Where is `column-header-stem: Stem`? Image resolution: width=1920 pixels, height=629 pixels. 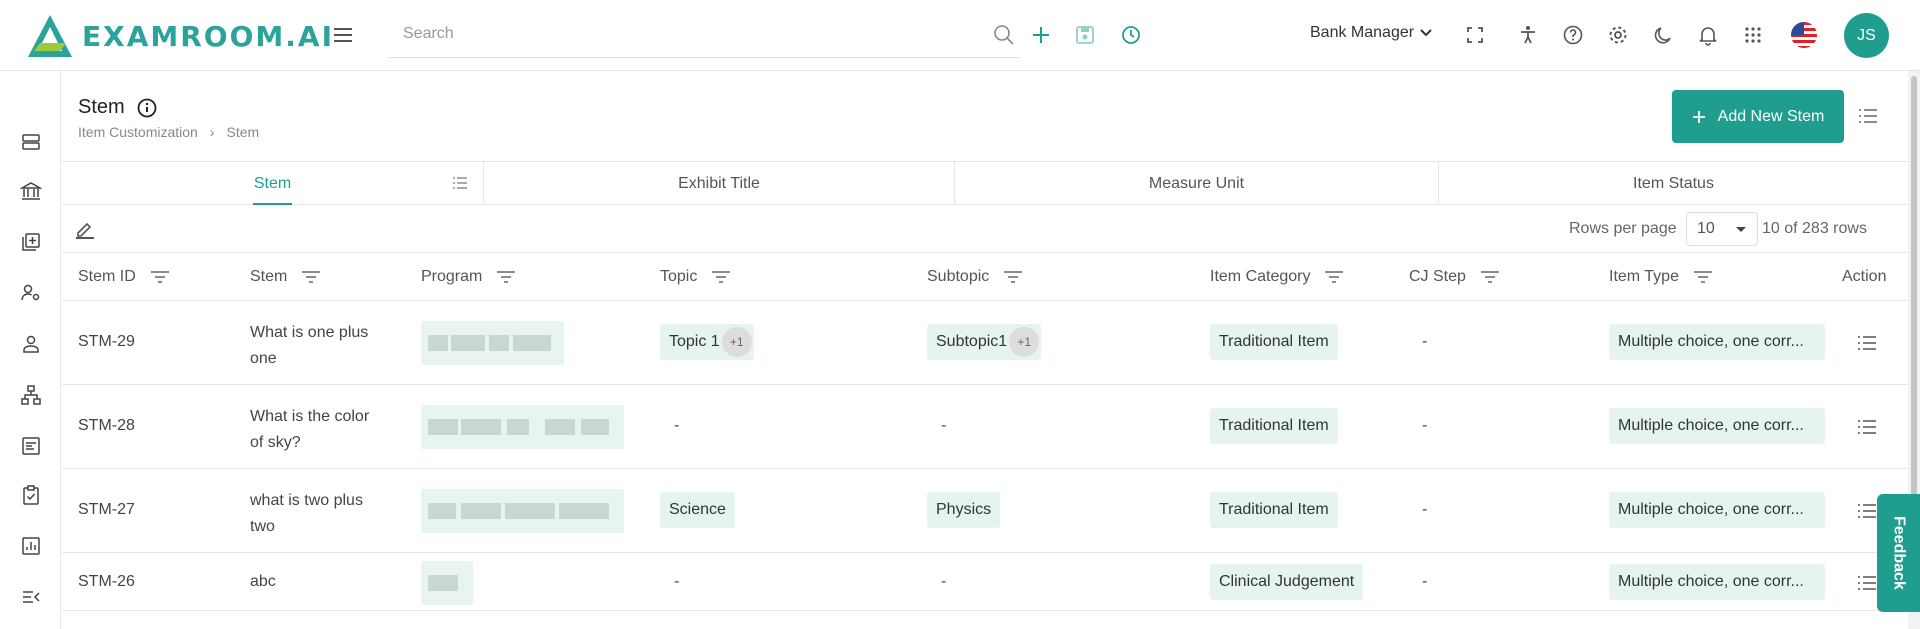
column-header-stem: Stem is located at coordinates (285, 277).